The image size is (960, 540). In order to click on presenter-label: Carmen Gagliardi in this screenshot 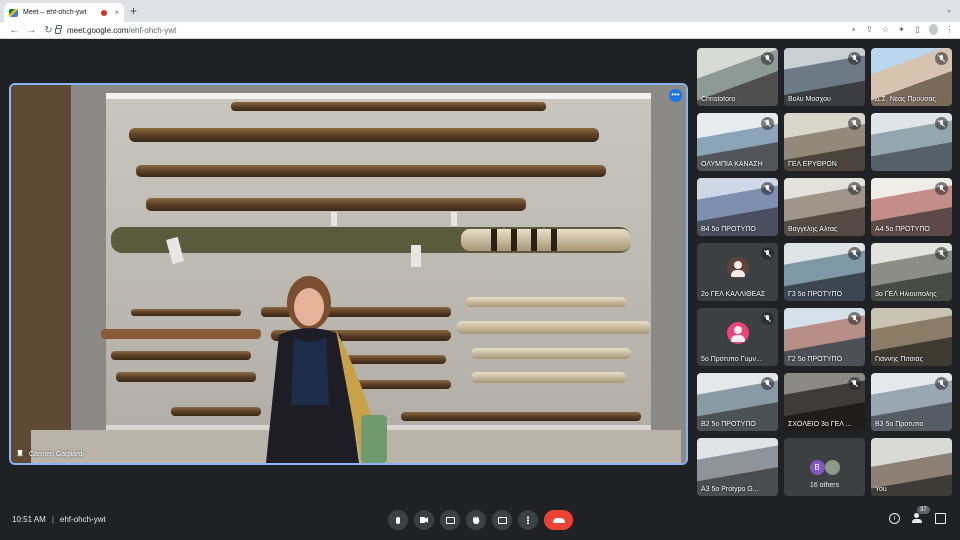, I will do `click(50, 454)`.